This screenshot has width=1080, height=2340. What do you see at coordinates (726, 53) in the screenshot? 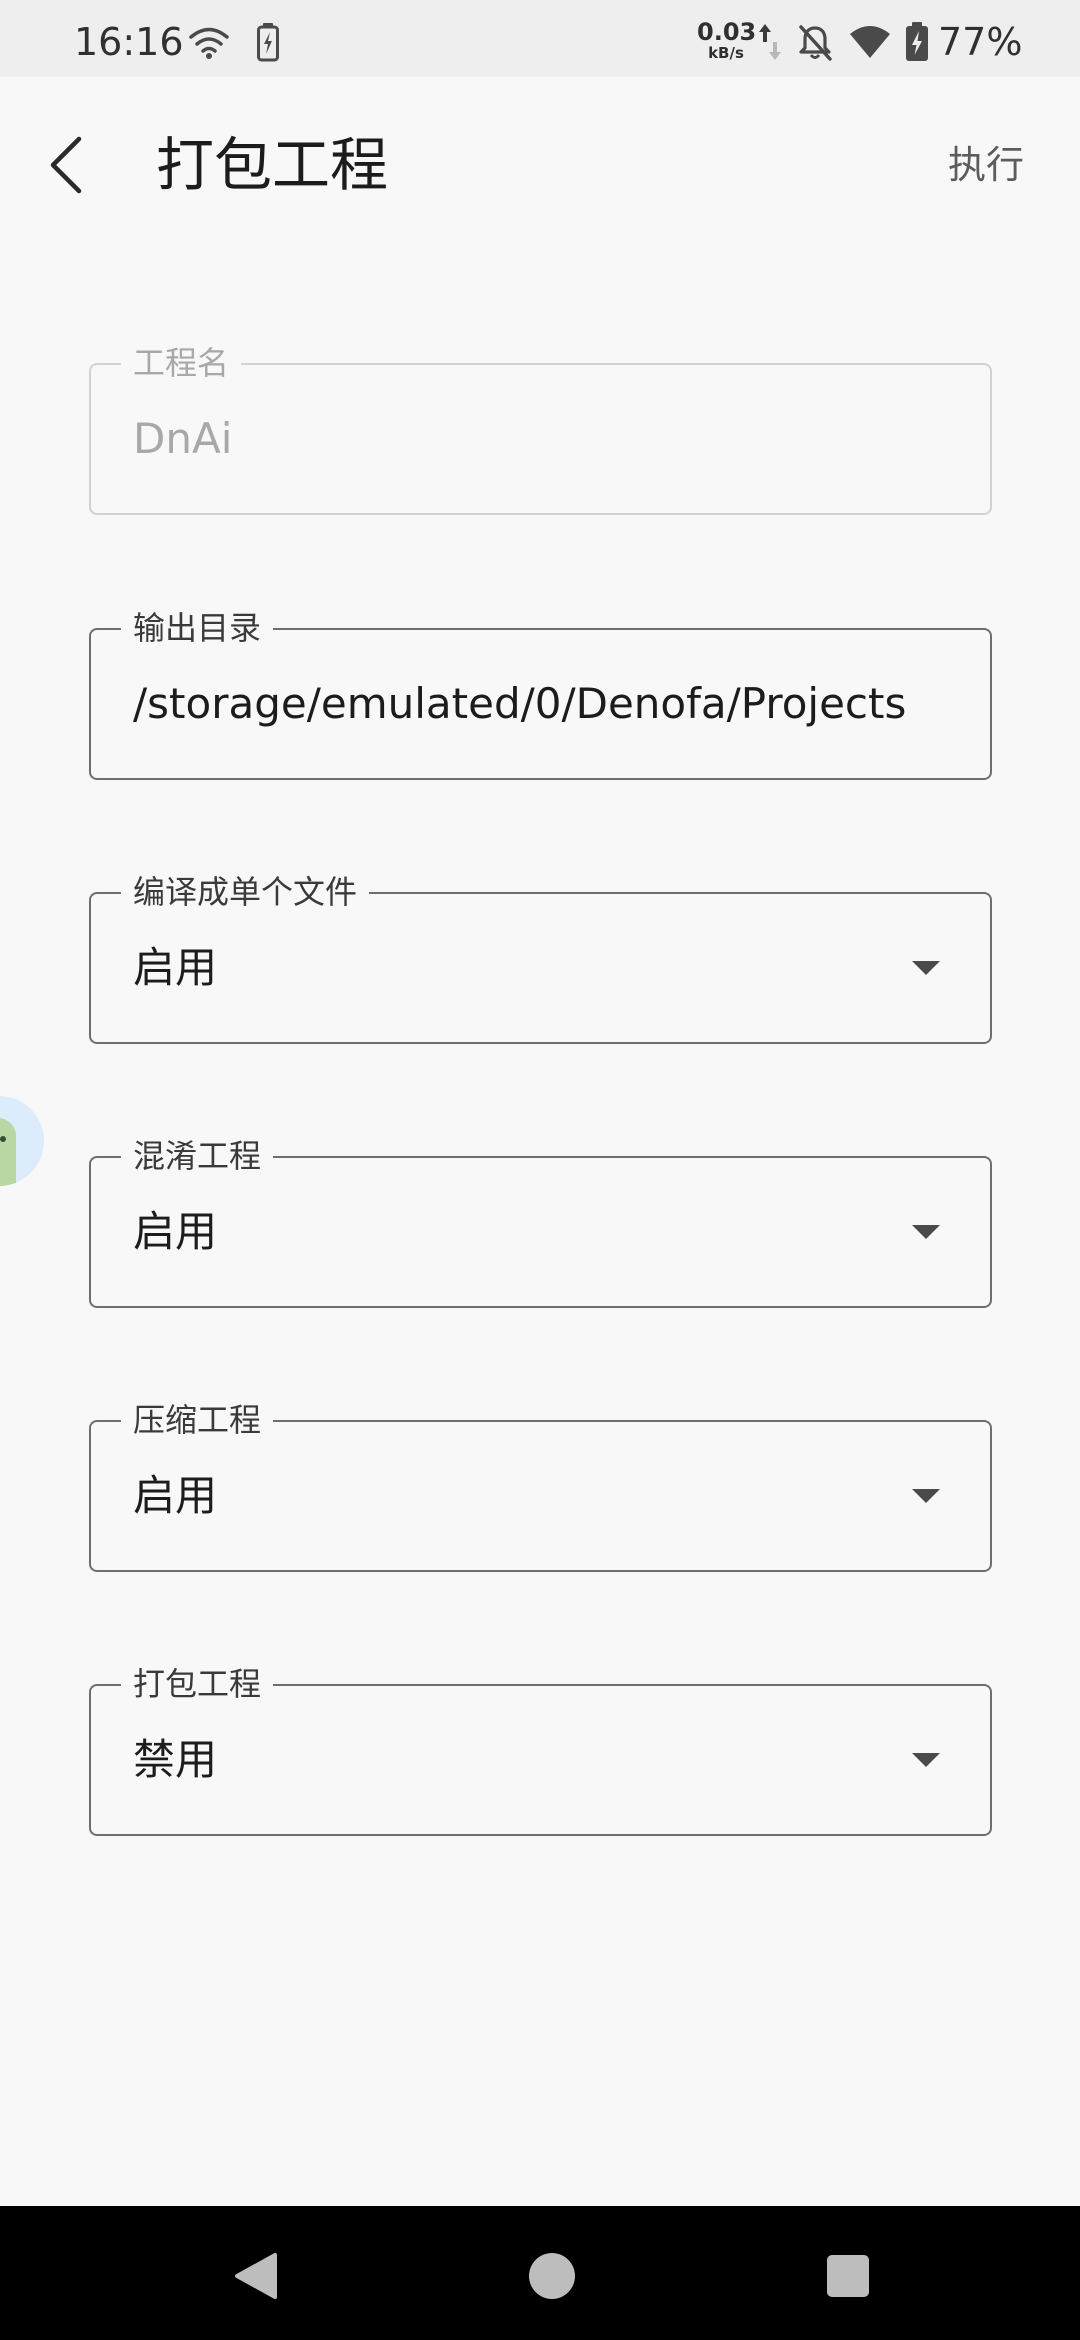
I see `network-speed-unit: kB/s` at bounding box center [726, 53].